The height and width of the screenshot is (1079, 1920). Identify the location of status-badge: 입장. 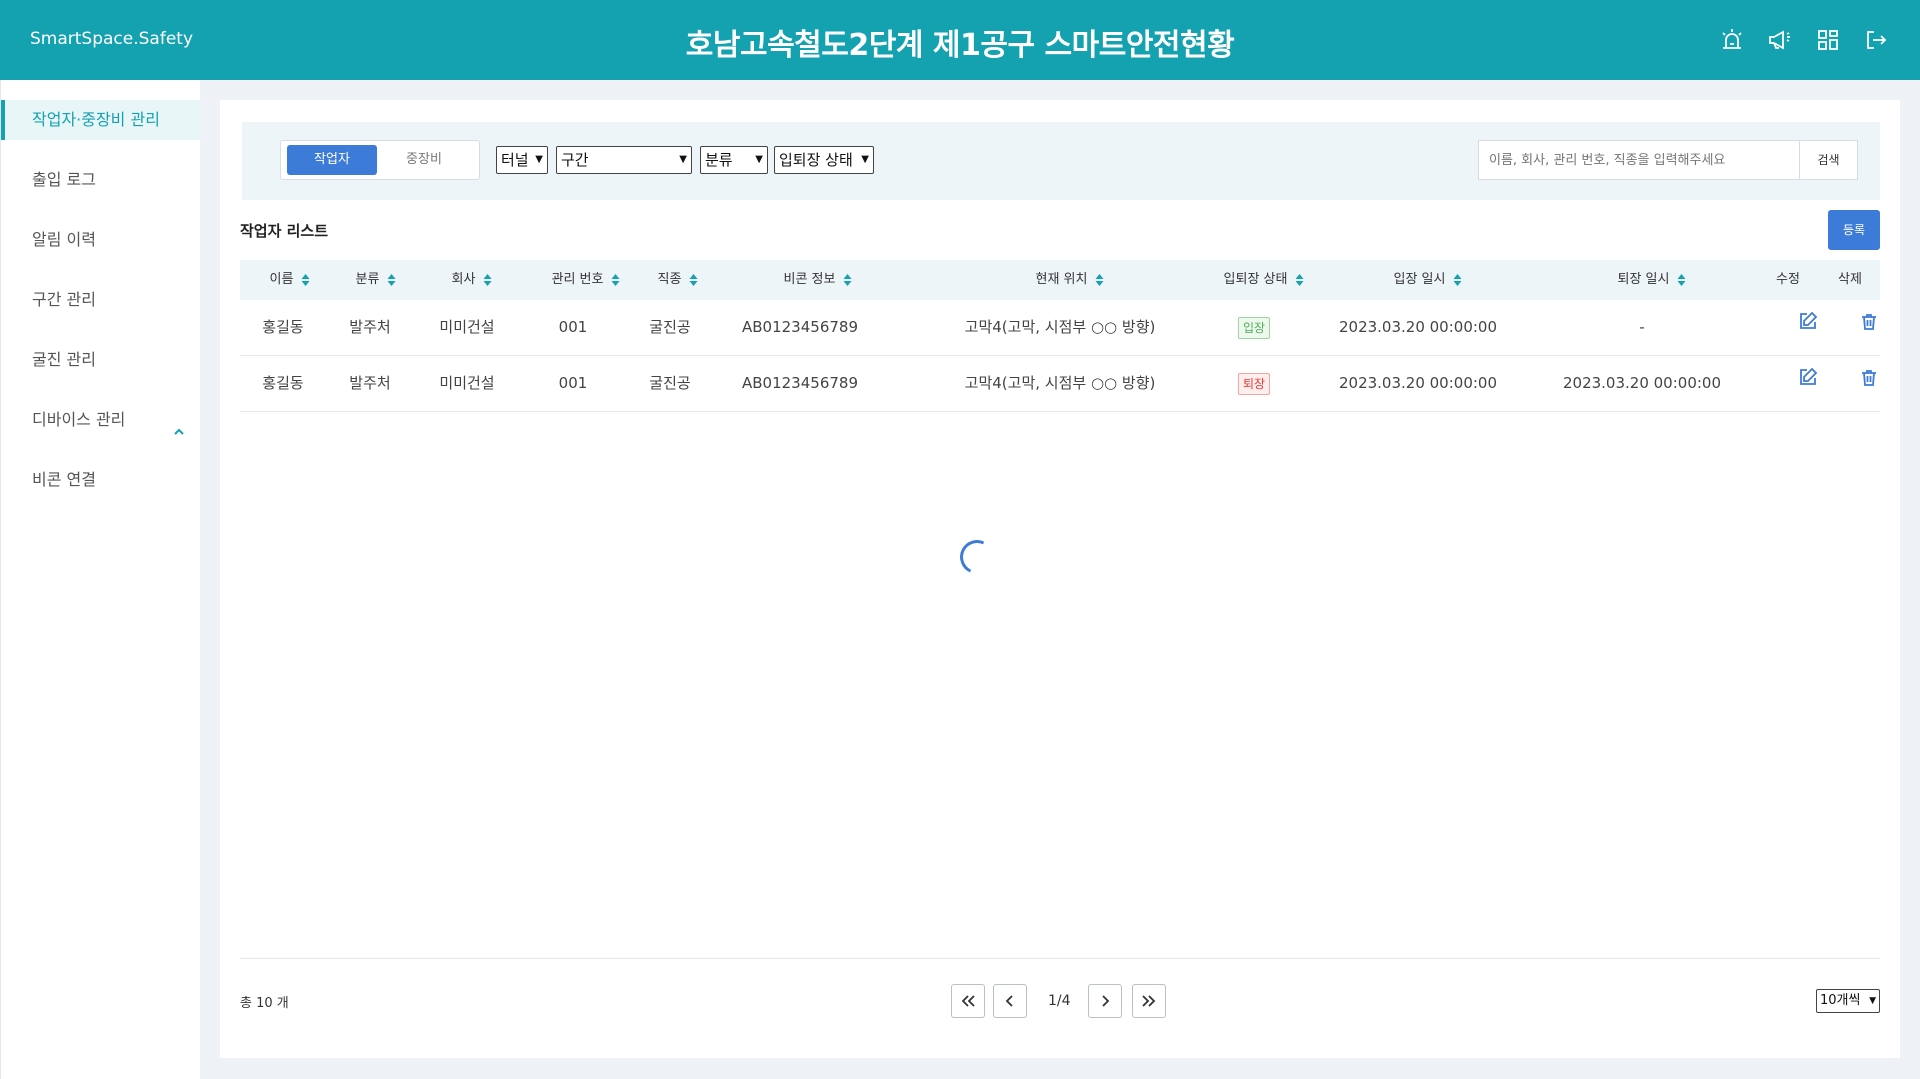
(1254, 327).